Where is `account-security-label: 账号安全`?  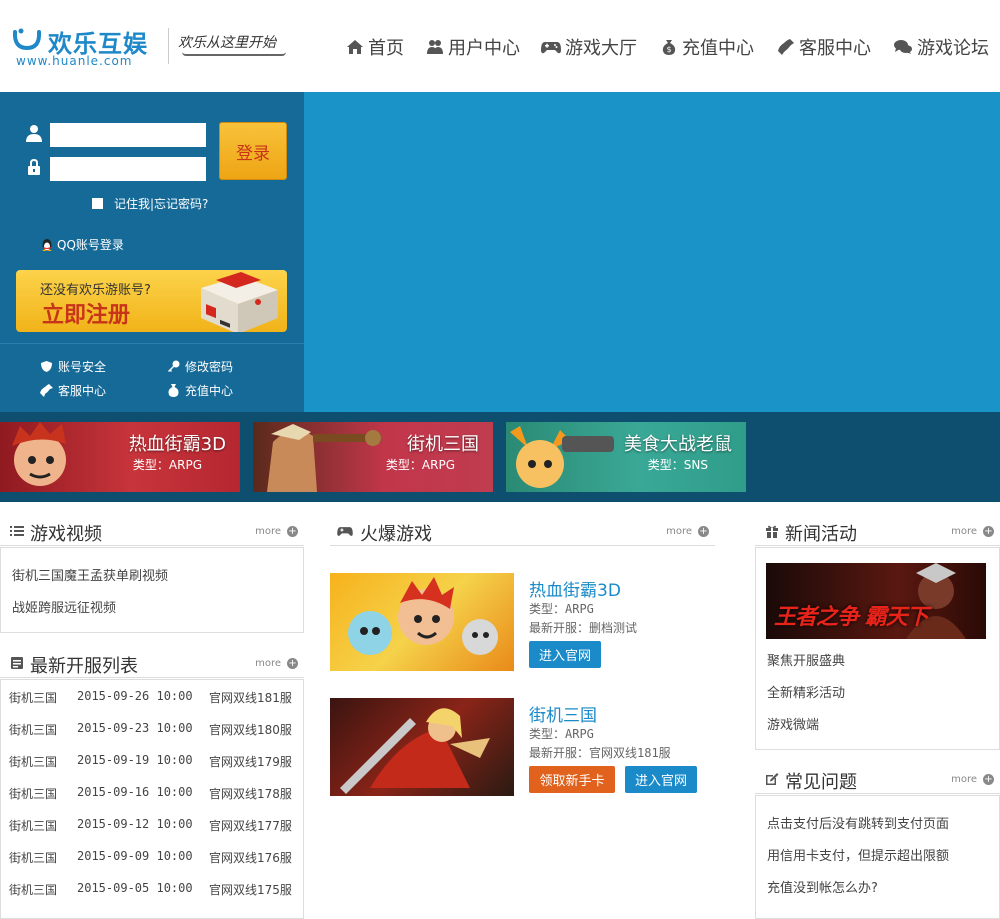
account-security-label: 账号安全 is located at coordinates (82, 367).